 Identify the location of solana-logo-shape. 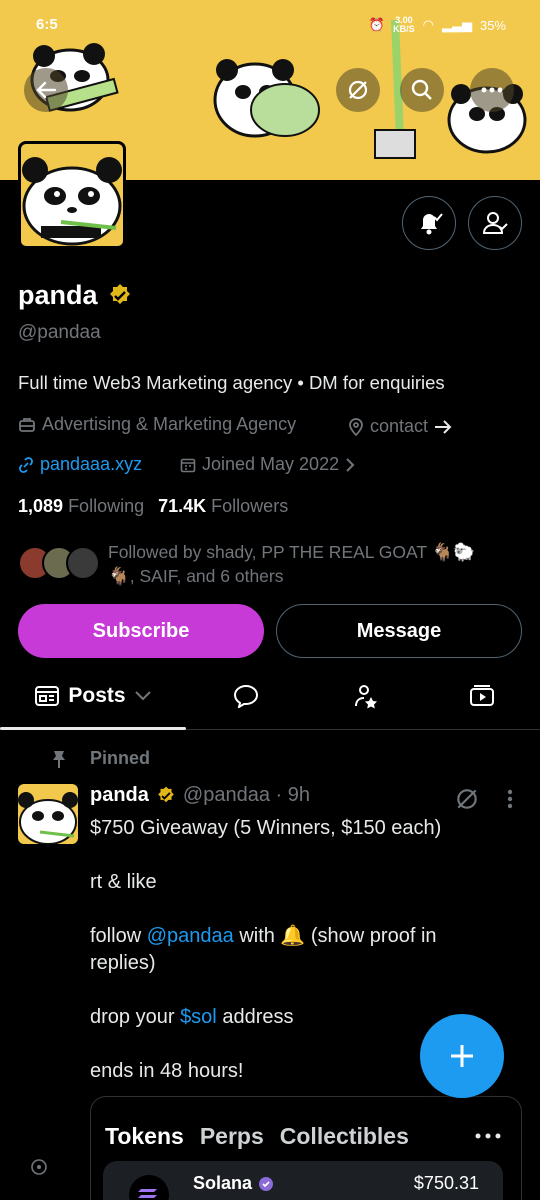
(147, 1193).